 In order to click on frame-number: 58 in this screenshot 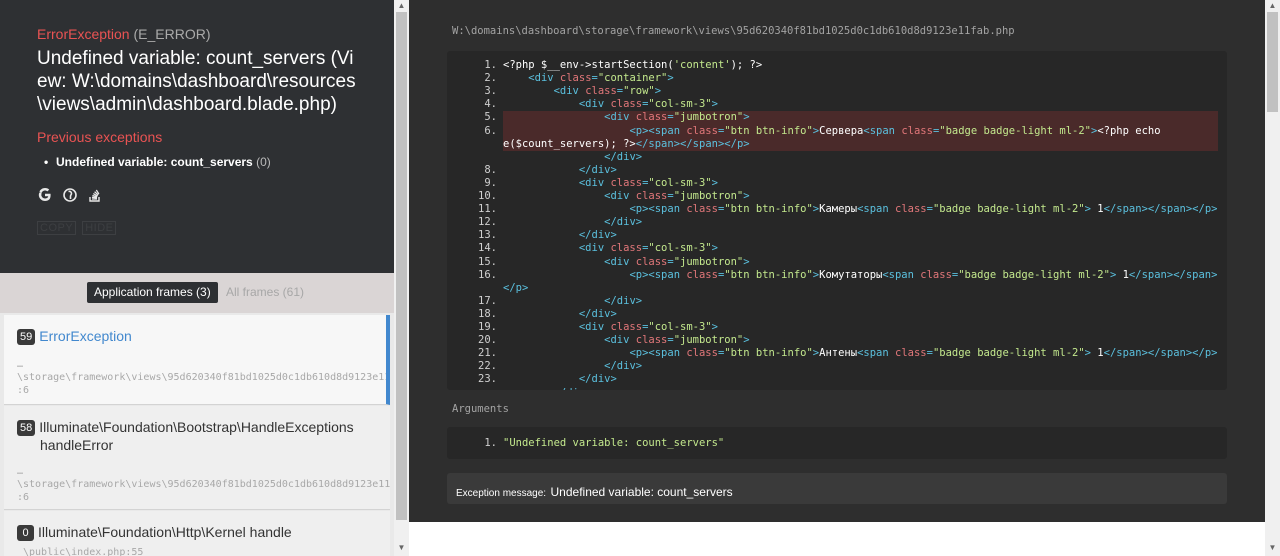, I will do `click(26, 428)`.